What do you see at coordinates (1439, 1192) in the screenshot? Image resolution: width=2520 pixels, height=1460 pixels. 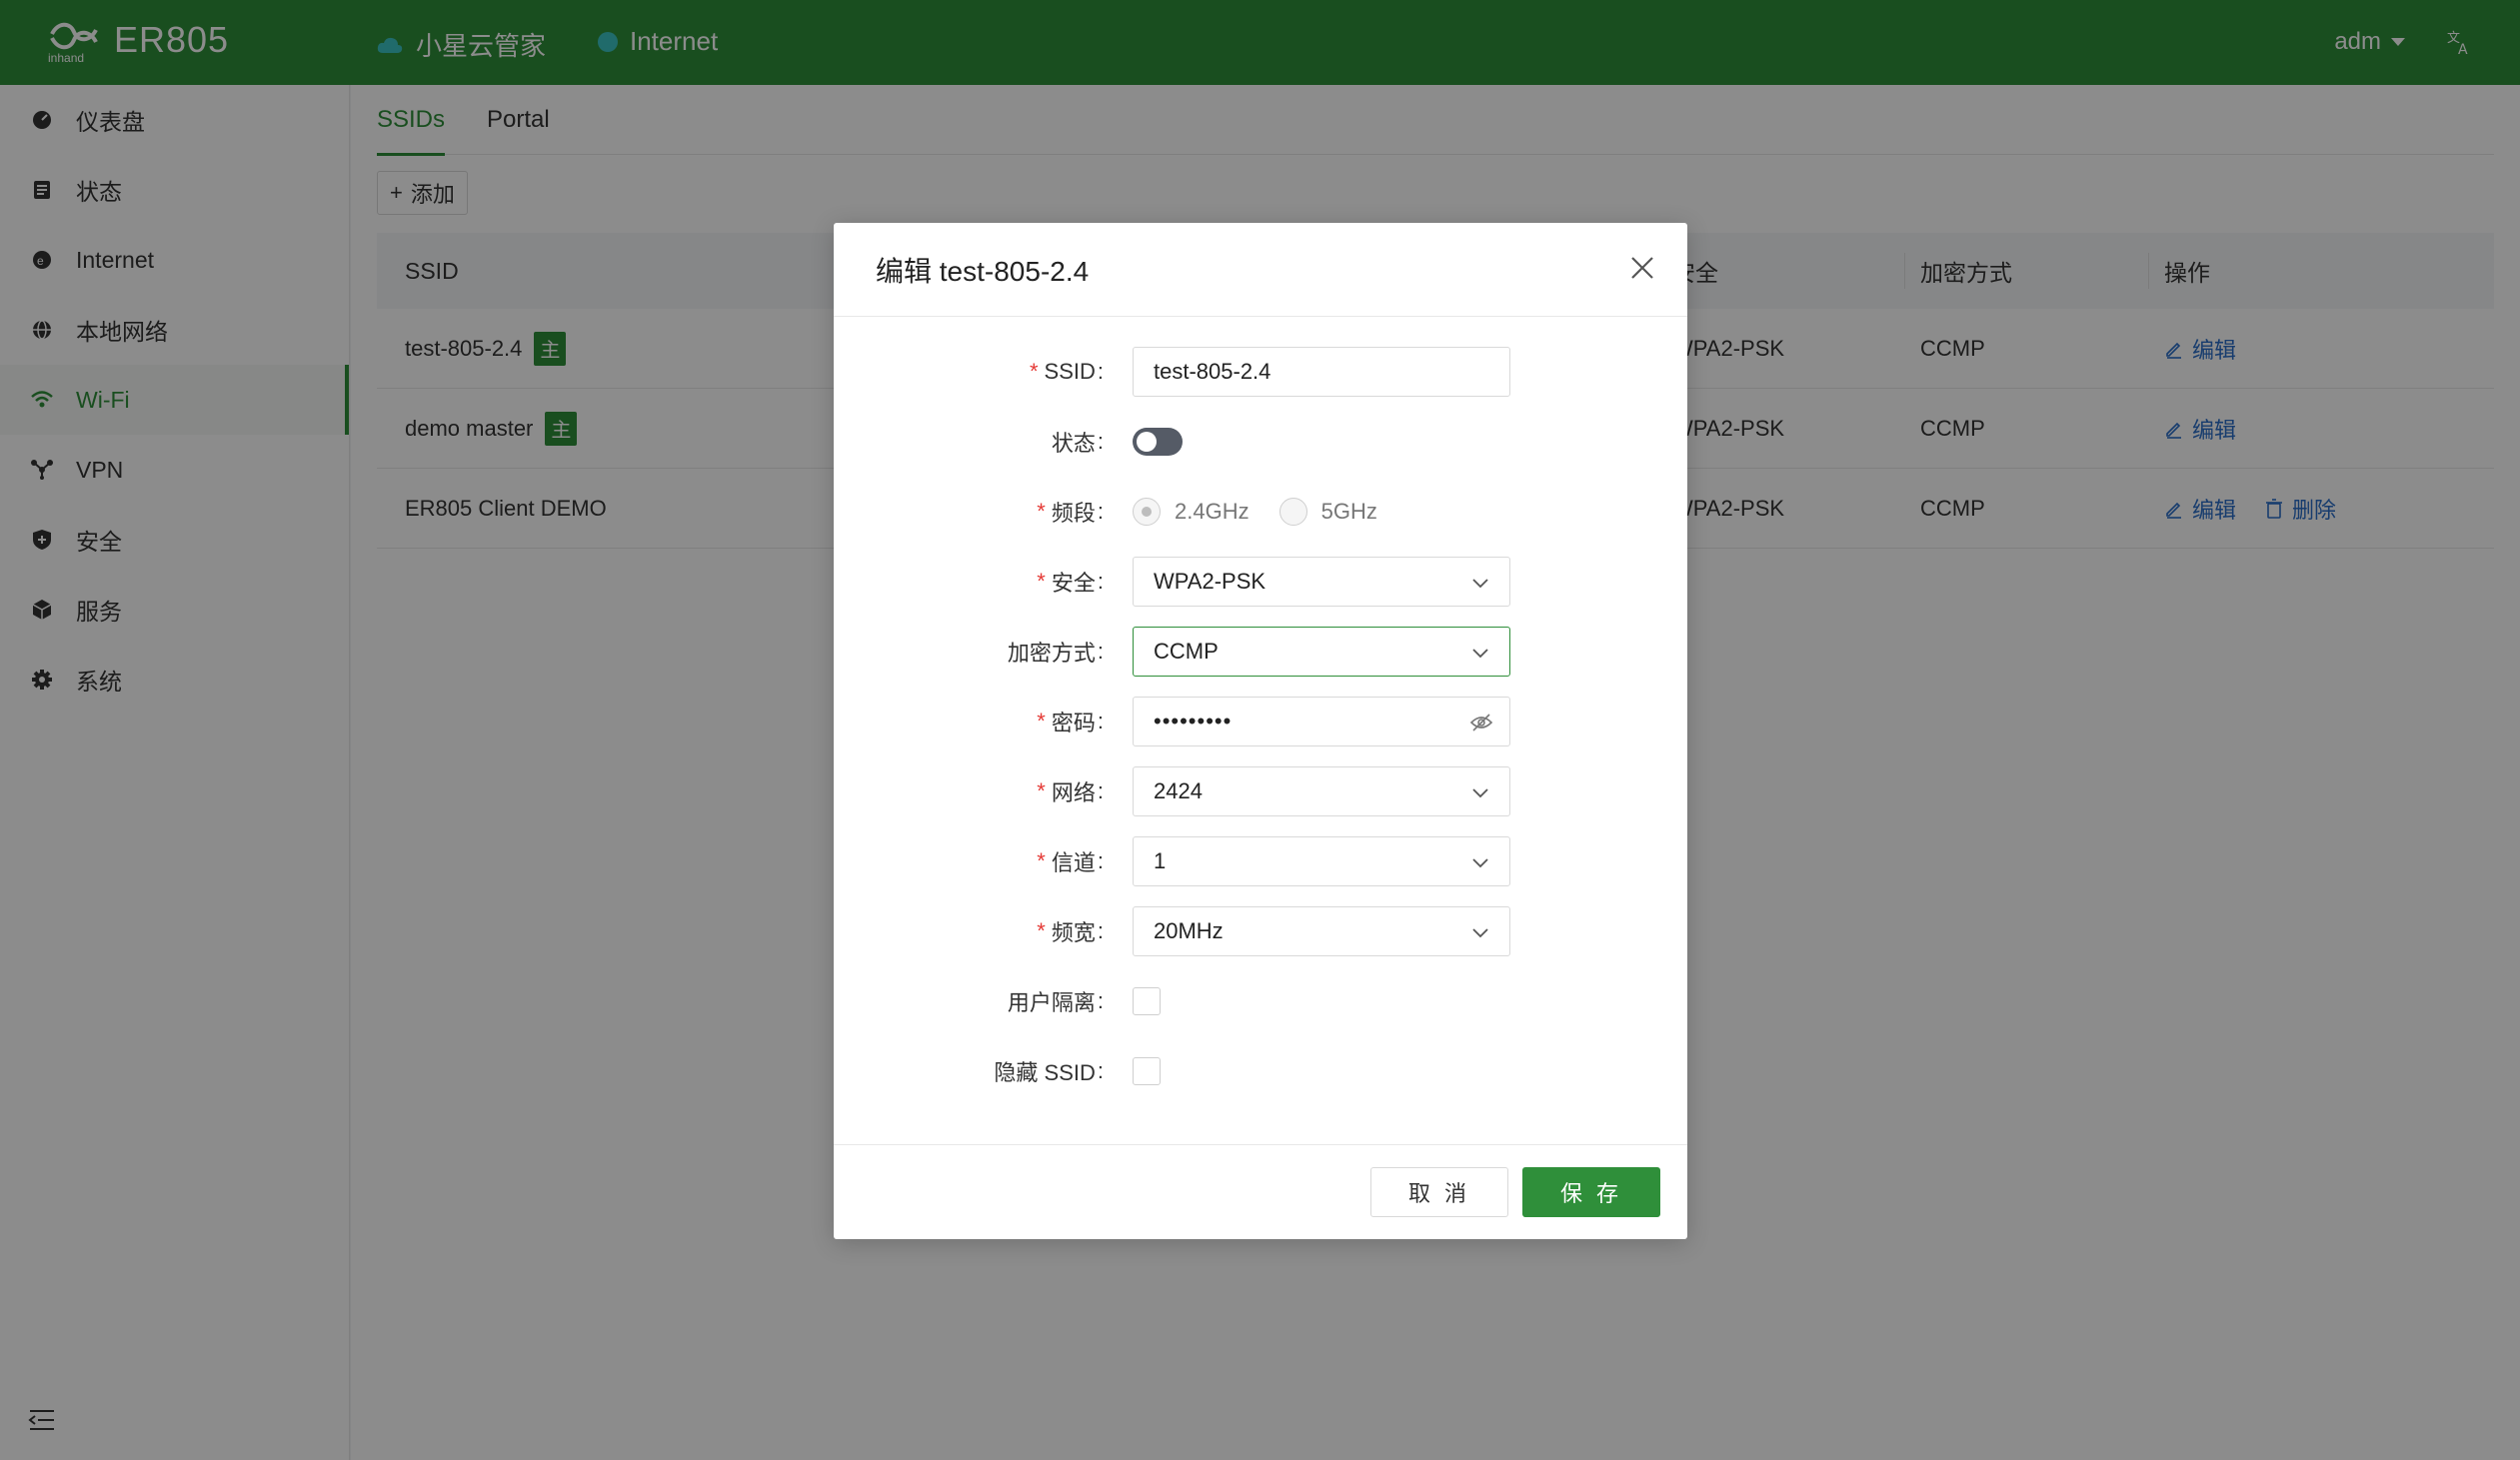 I see `cancel-button: 取 消` at bounding box center [1439, 1192].